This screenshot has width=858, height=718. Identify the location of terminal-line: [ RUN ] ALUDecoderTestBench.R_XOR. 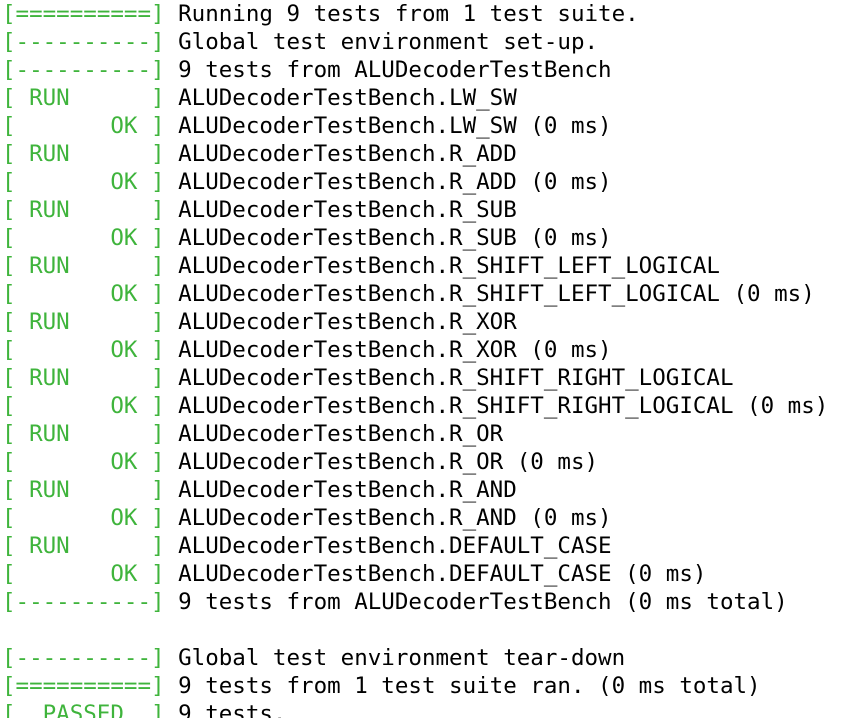
(430, 322).